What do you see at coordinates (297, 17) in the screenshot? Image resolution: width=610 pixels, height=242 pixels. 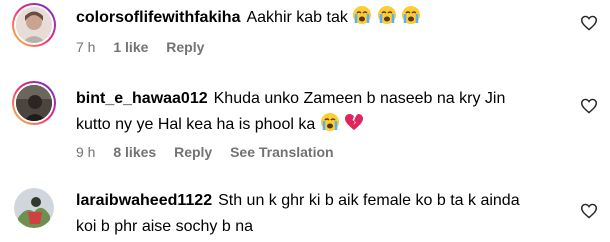 I see `comment-body: Aakhir kab tak` at bounding box center [297, 17].